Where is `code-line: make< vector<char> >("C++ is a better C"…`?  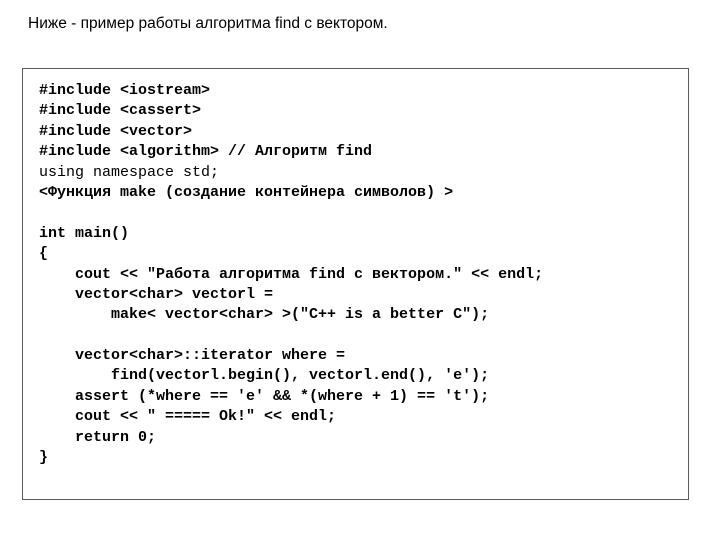
code-line: make< vector<char> >("C++ is a better C"… is located at coordinates (264, 315).